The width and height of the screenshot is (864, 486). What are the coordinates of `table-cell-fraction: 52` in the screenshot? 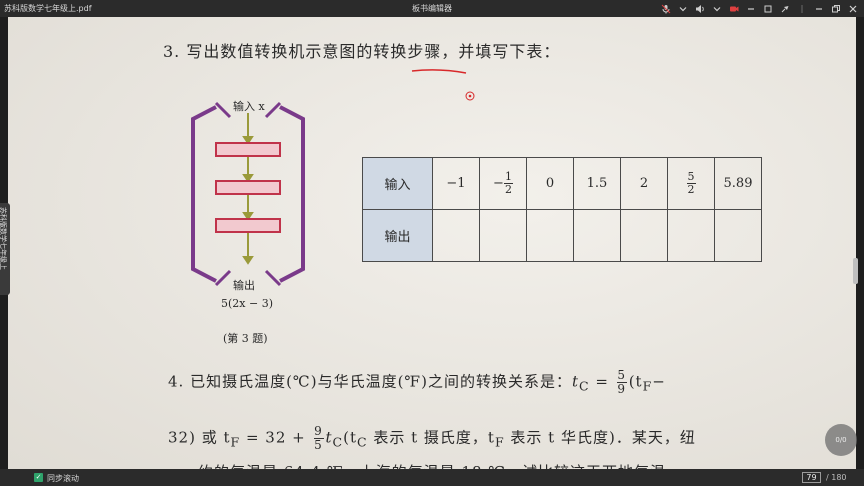 It's located at (691, 183).